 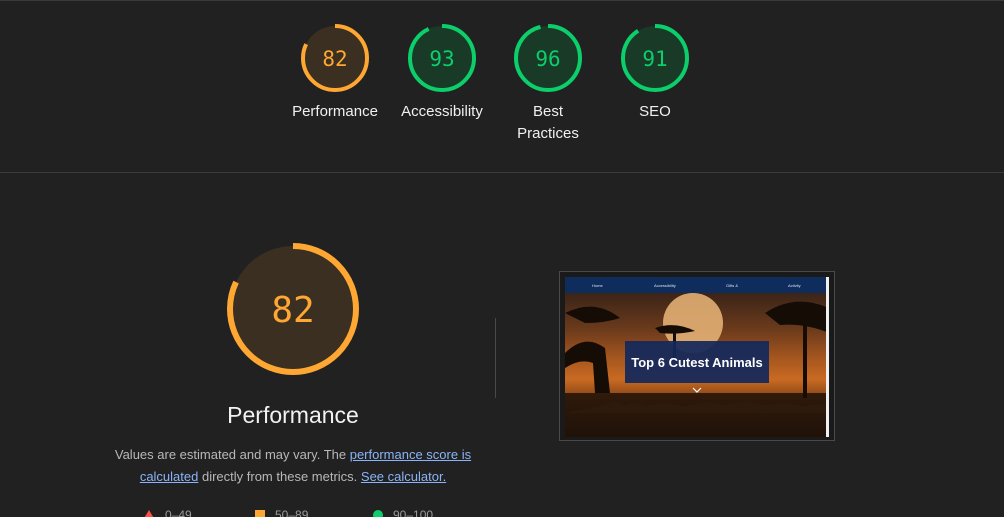 What do you see at coordinates (232, 454) in the screenshot?
I see `desc-text-1: Values are estimated and may vary. The` at bounding box center [232, 454].